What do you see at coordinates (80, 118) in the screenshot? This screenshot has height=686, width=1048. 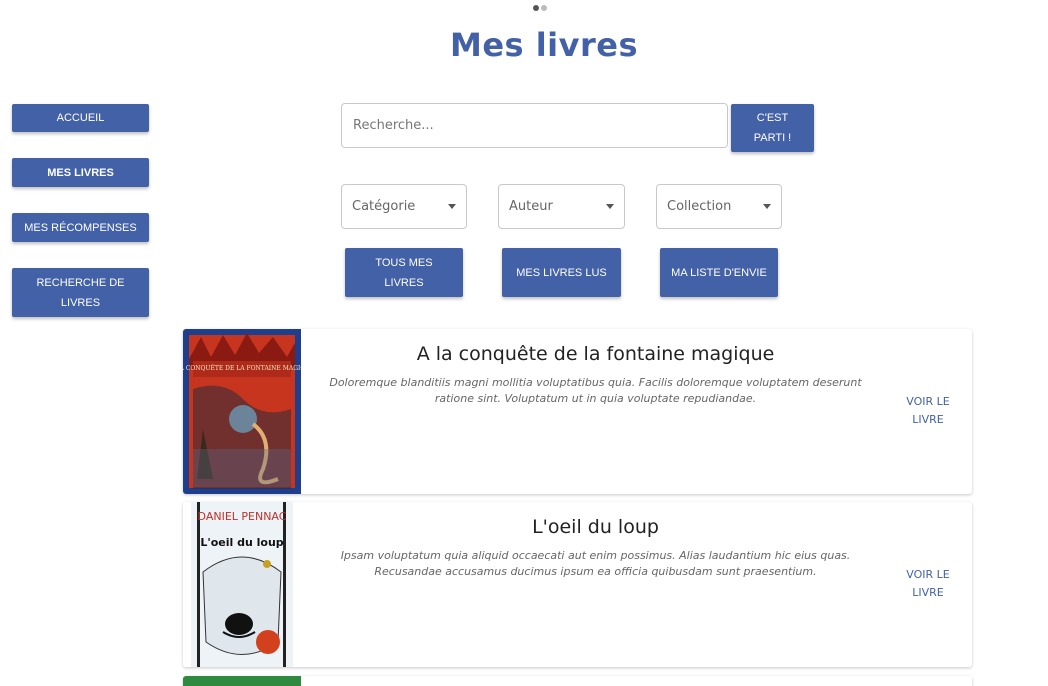 I see `sidebar-item-accueil: ACCUEIL` at bounding box center [80, 118].